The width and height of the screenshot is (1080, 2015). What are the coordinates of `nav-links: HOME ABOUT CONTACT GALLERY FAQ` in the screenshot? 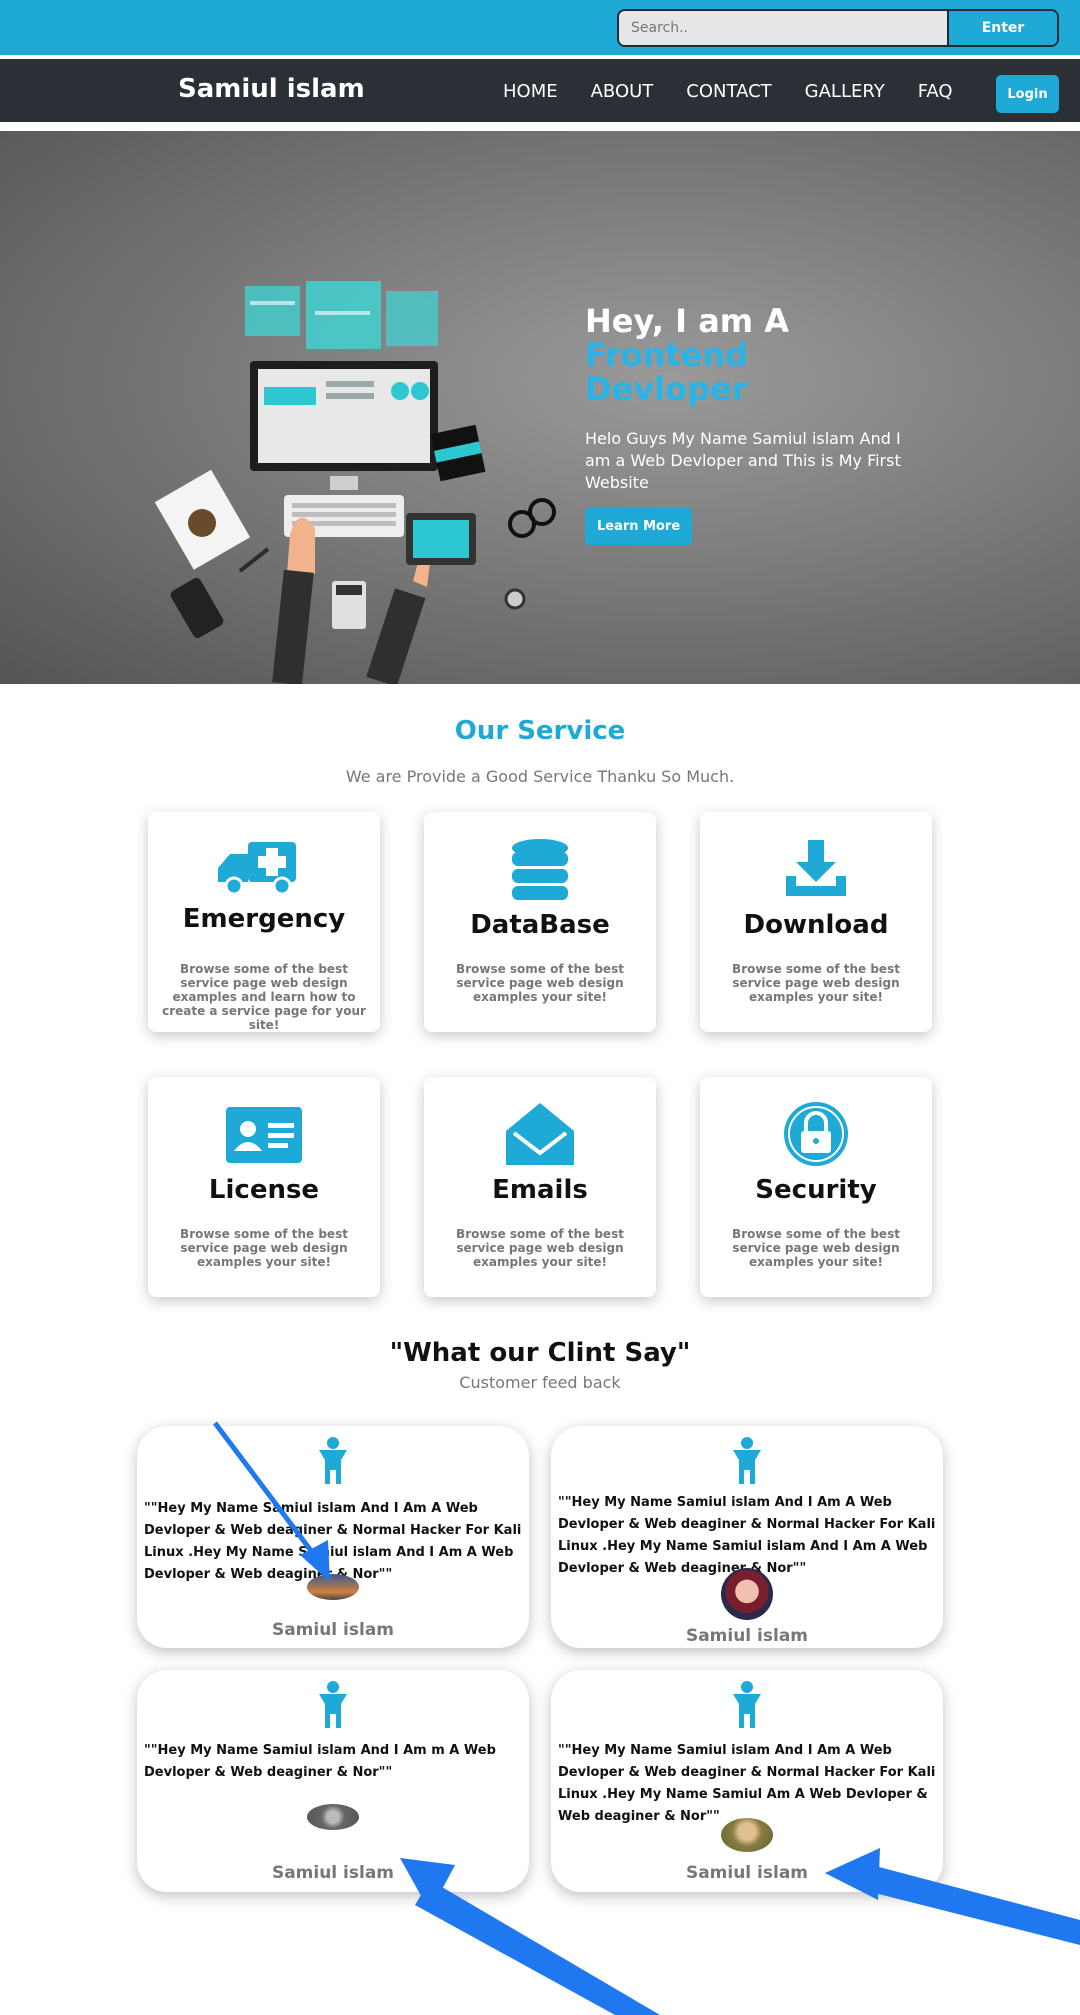 It's located at (744, 91).